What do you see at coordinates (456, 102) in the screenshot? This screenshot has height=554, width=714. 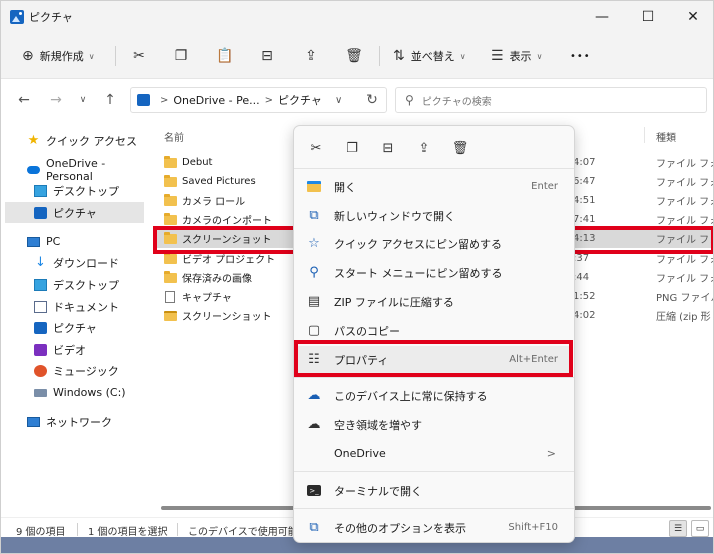 I see `search-placeholder: ピクチャの検索` at bounding box center [456, 102].